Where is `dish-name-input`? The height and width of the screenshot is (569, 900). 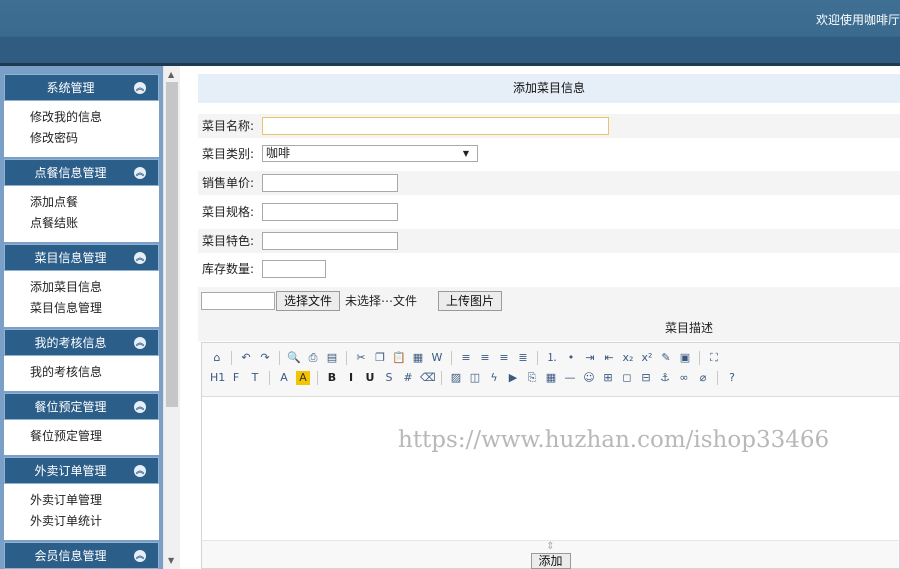
dish-name-input is located at coordinates (435, 126).